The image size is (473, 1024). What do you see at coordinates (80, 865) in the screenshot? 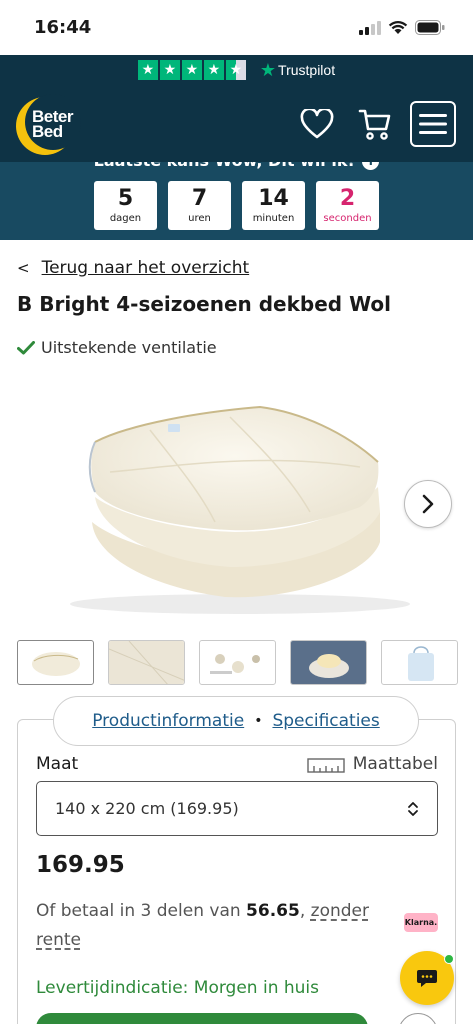
I see `product-price: 169.95` at bounding box center [80, 865].